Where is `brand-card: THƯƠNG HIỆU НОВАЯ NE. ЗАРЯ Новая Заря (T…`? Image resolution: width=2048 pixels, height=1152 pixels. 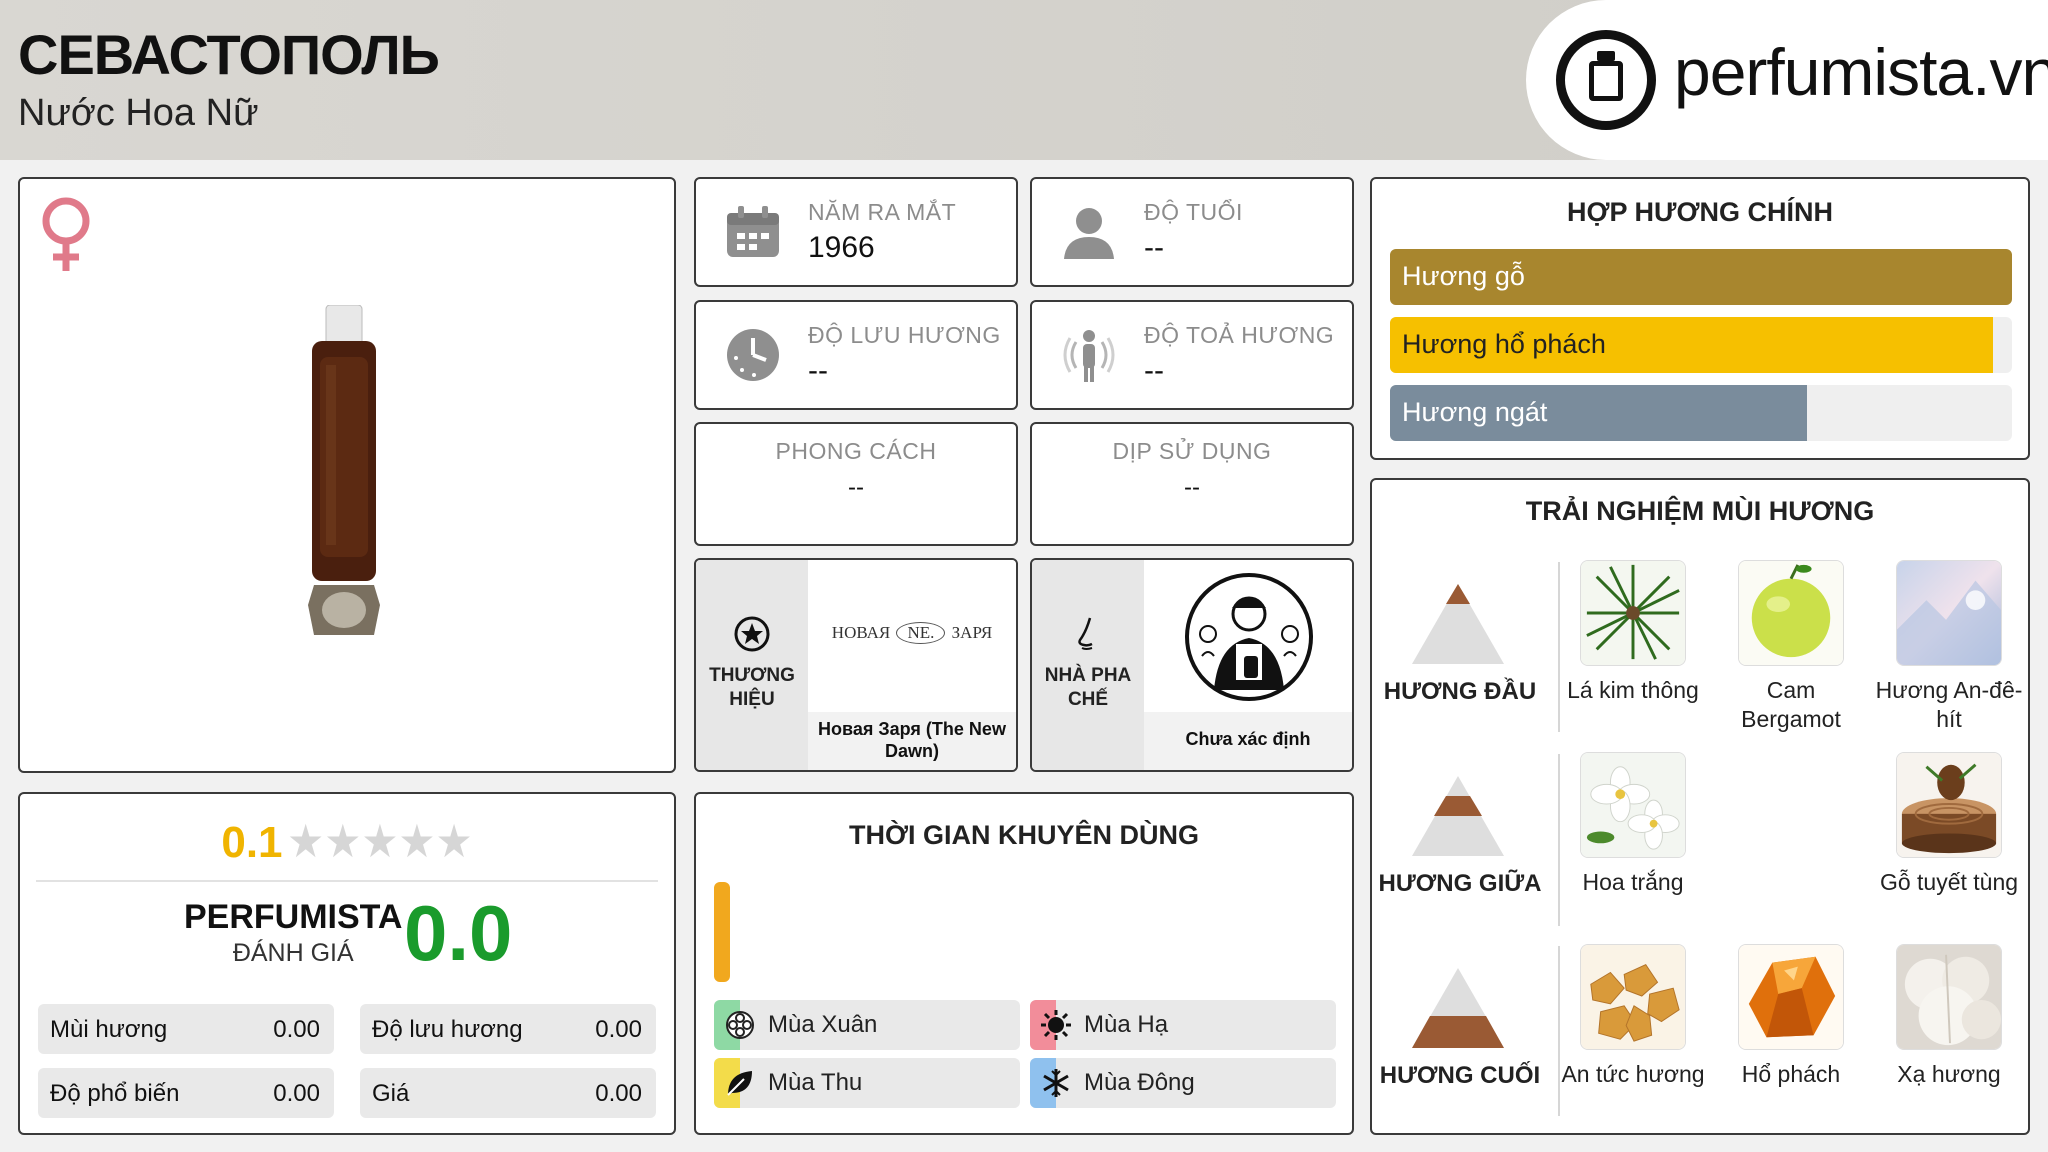 brand-card: THƯƠNG HIỆU НОВАЯ NE. ЗАРЯ Новая Заря (T… is located at coordinates (856, 665).